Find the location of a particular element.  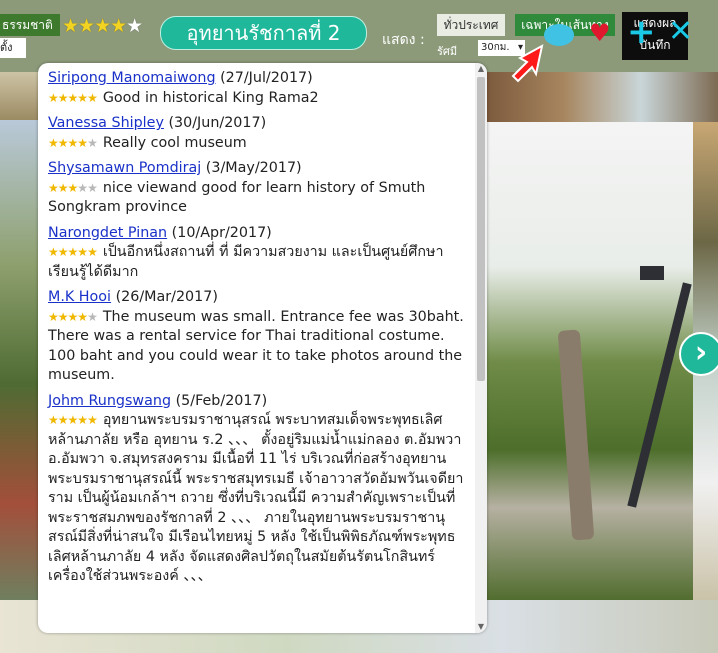

reviewer-name-link: Siripong Manomaiwong is located at coordinates (132, 78).